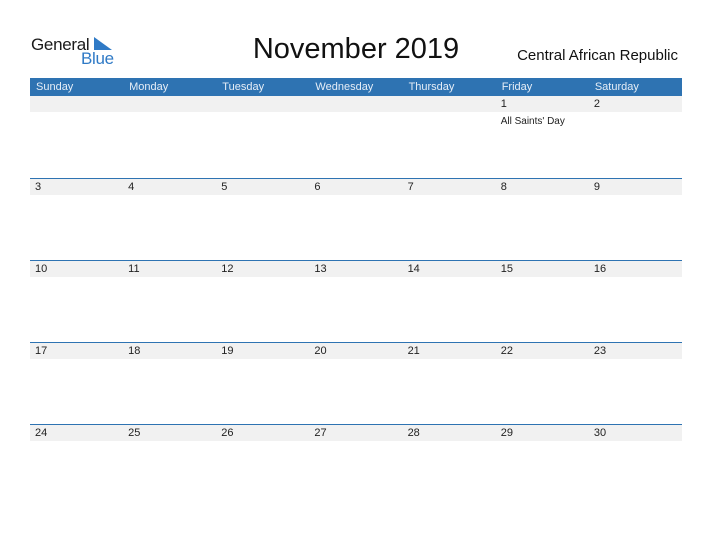 Image resolution: width=712 pixels, height=550 pixels. I want to click on day-cell: 1 All Saints' Day, so click(542, 137).